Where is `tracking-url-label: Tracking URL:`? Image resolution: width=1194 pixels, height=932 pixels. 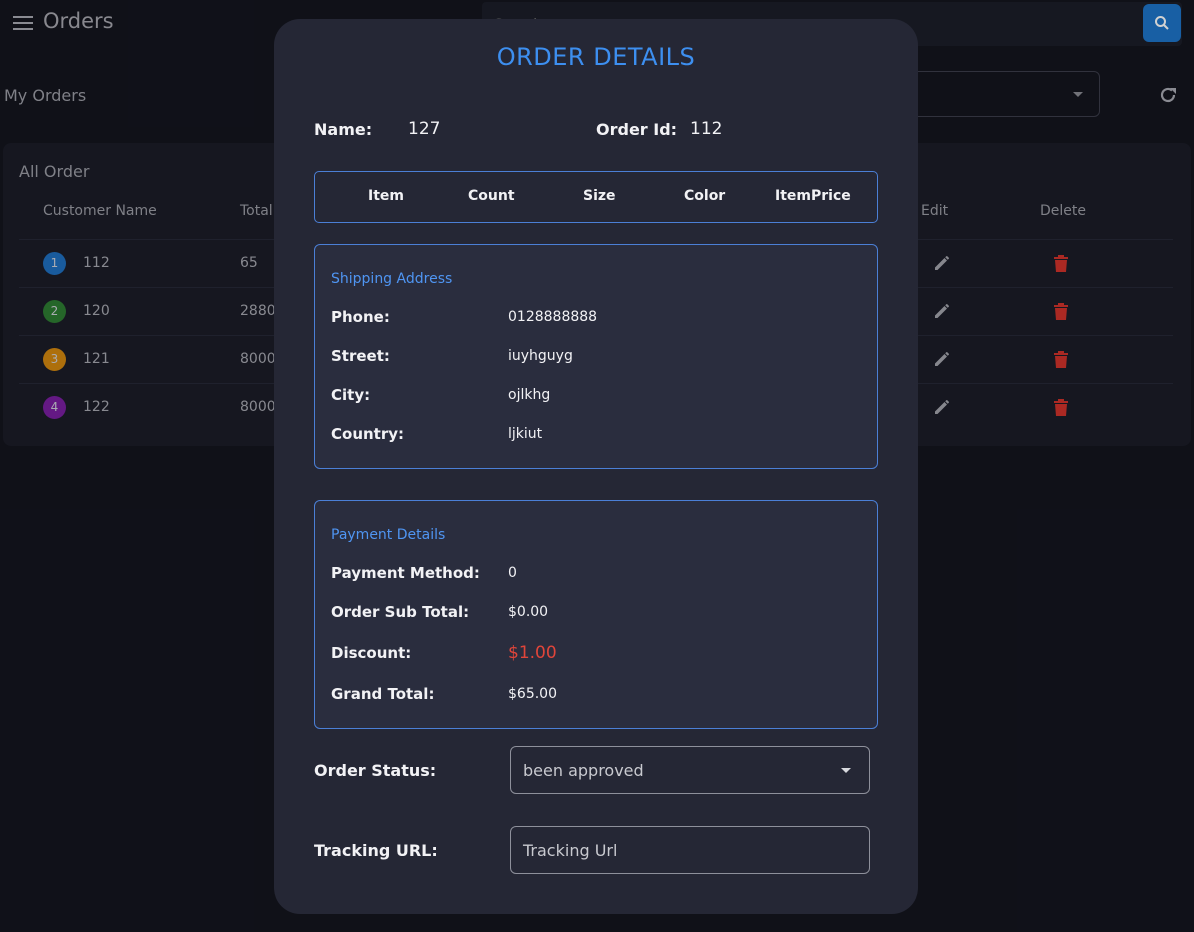
tracking-url-label: Tracking URL: is located at coordinates (376, 850).